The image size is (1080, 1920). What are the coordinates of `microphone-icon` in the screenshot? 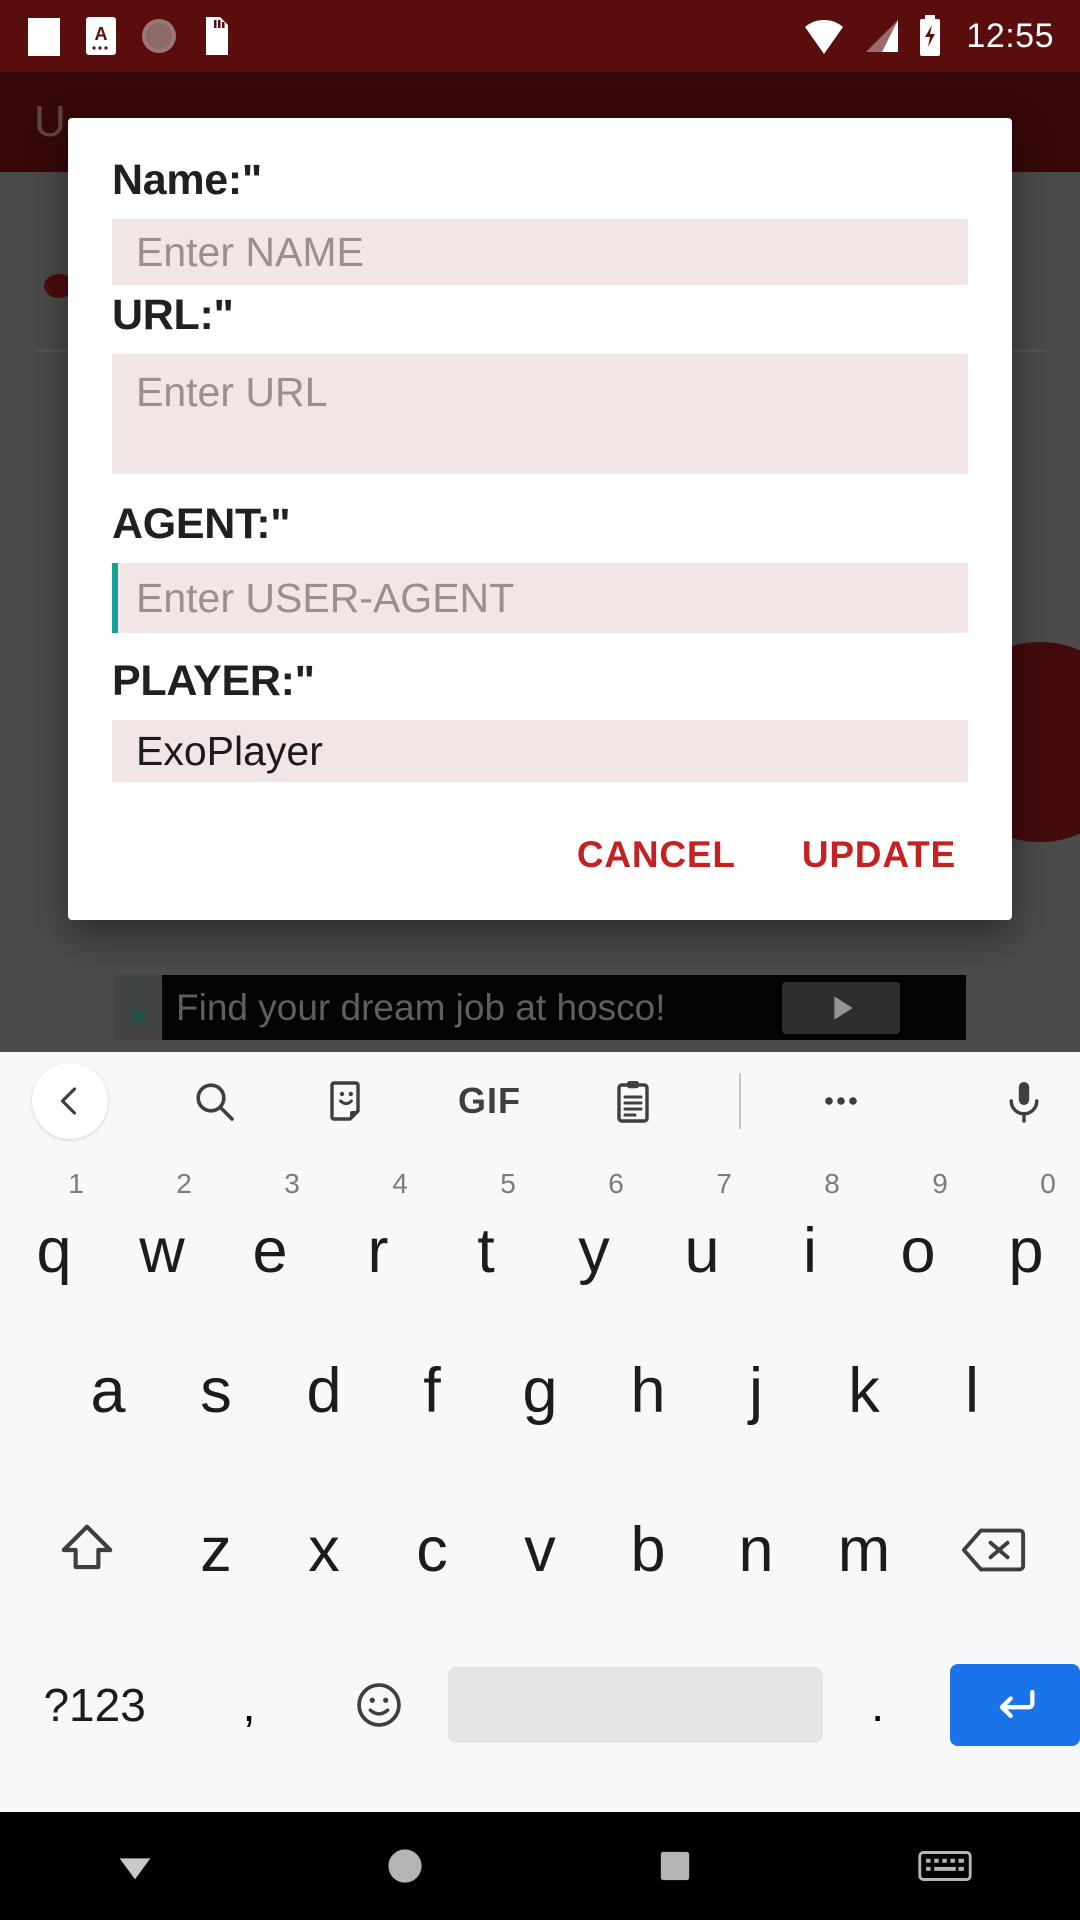 It's located at (1024, 1102).